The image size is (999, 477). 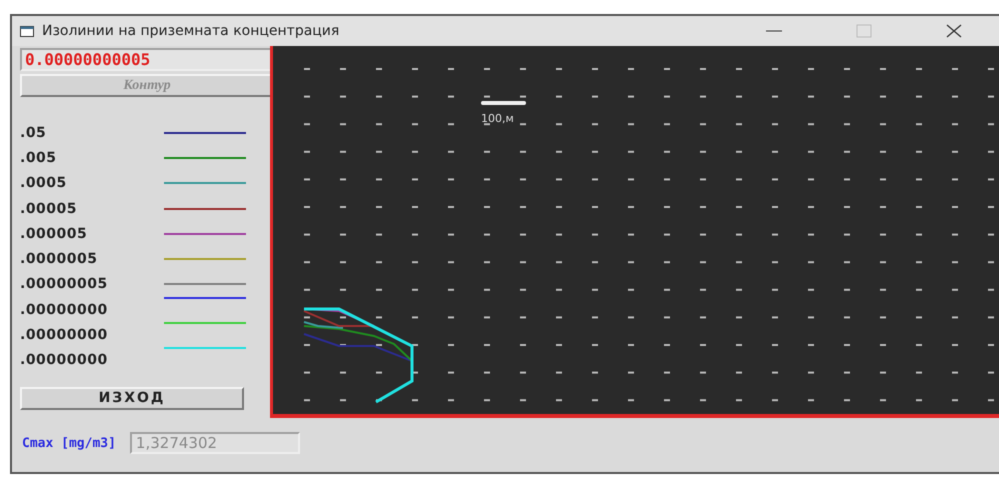 I want to click on legend-label: .005, so click(x=39, y=158).